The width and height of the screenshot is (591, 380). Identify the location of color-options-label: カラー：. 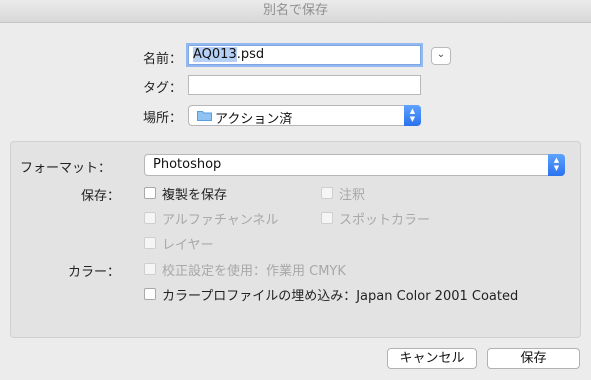
(93, 272).